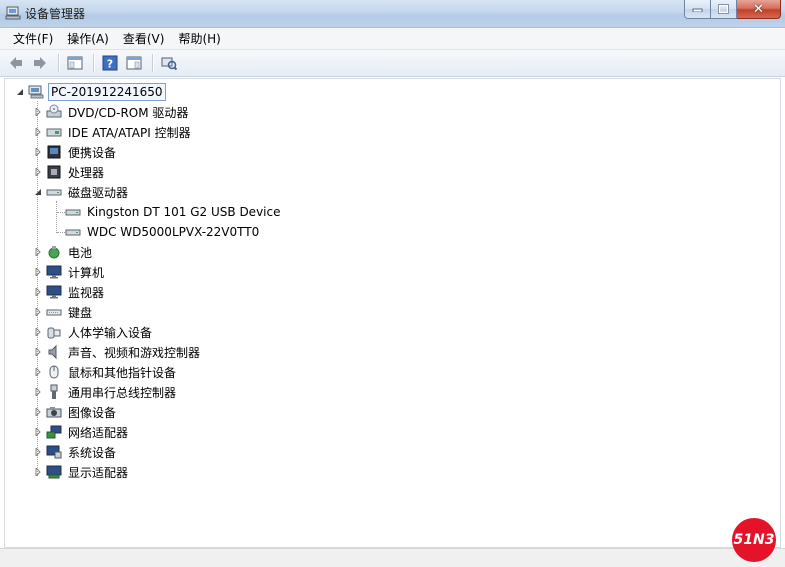 This screenshot has height=567, width=785. Describe the element at coordinates (54, 412) in the screenshot. I see `imaging-device-icon` at that location.